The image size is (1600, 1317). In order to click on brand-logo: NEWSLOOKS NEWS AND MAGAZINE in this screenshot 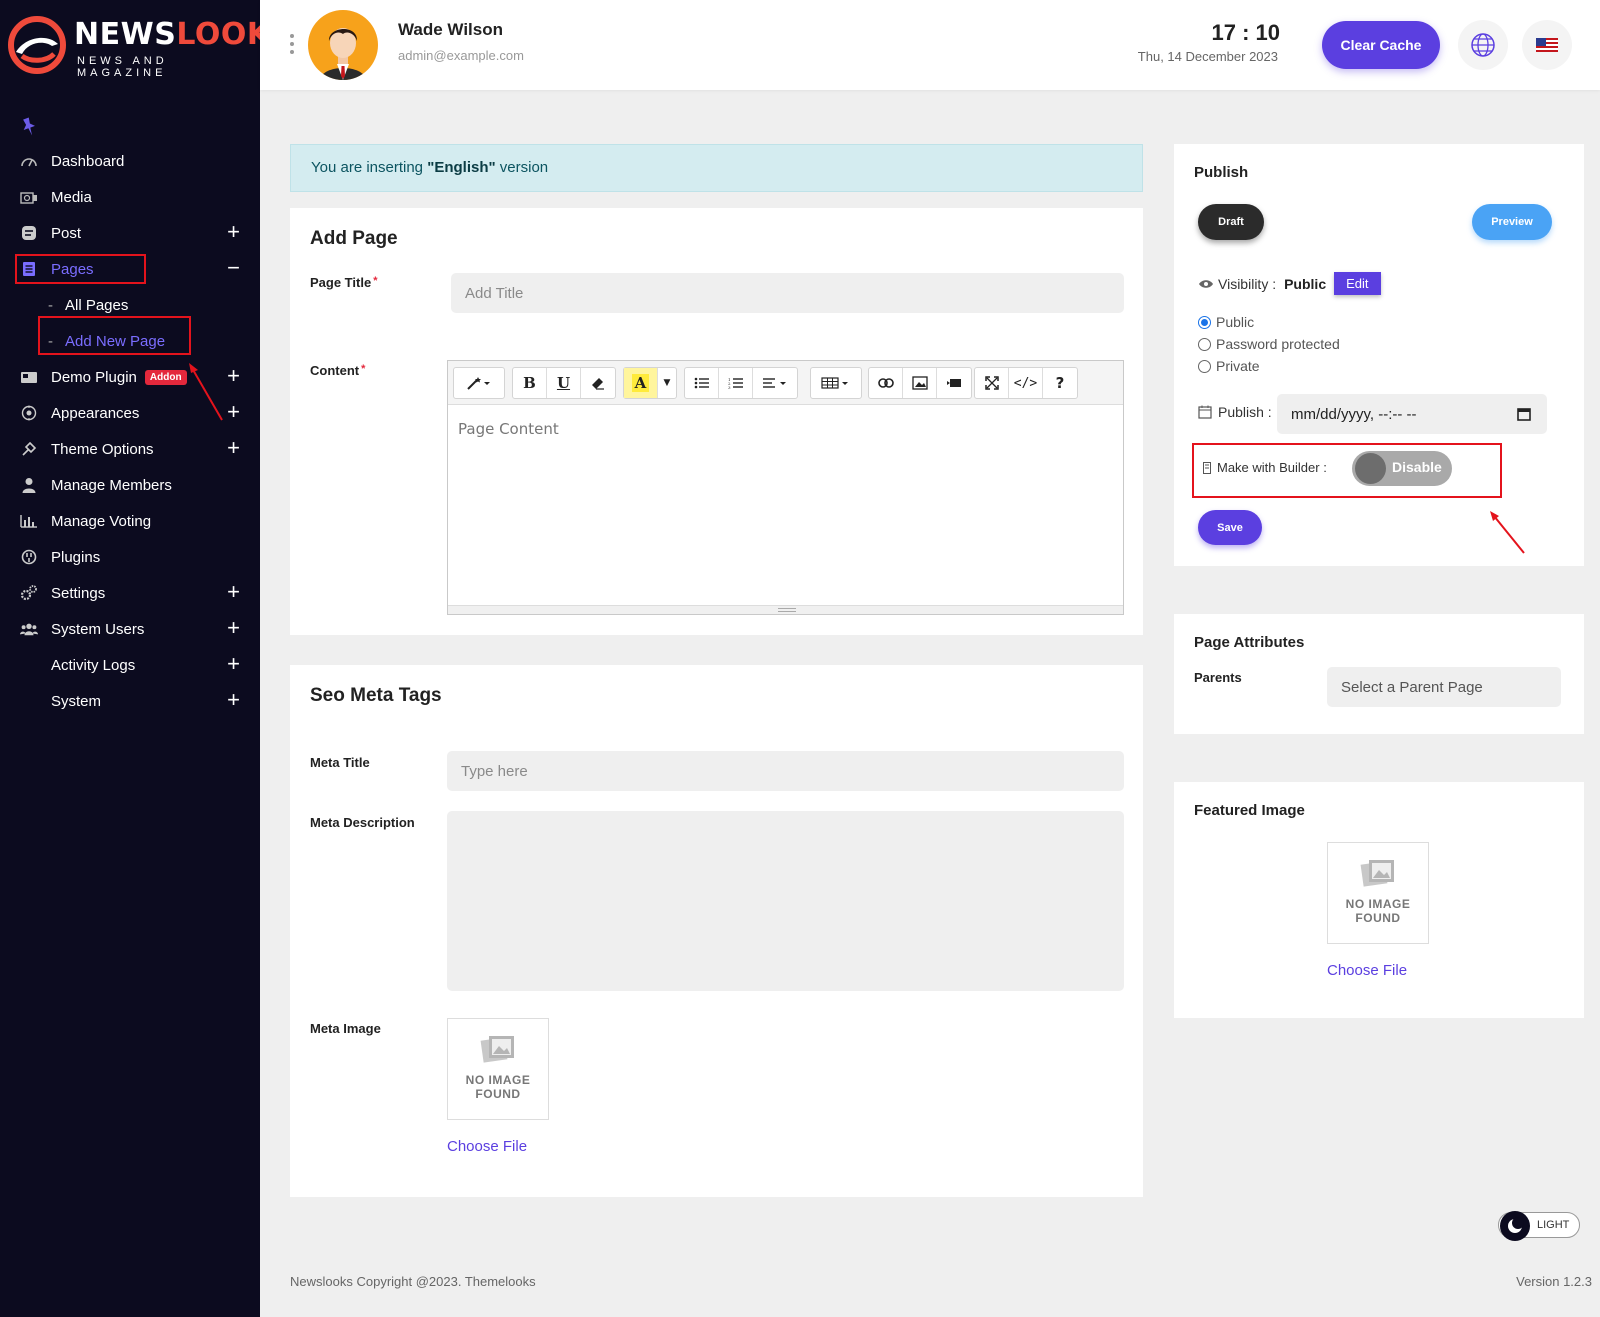, I will do `click(149, 46)`.